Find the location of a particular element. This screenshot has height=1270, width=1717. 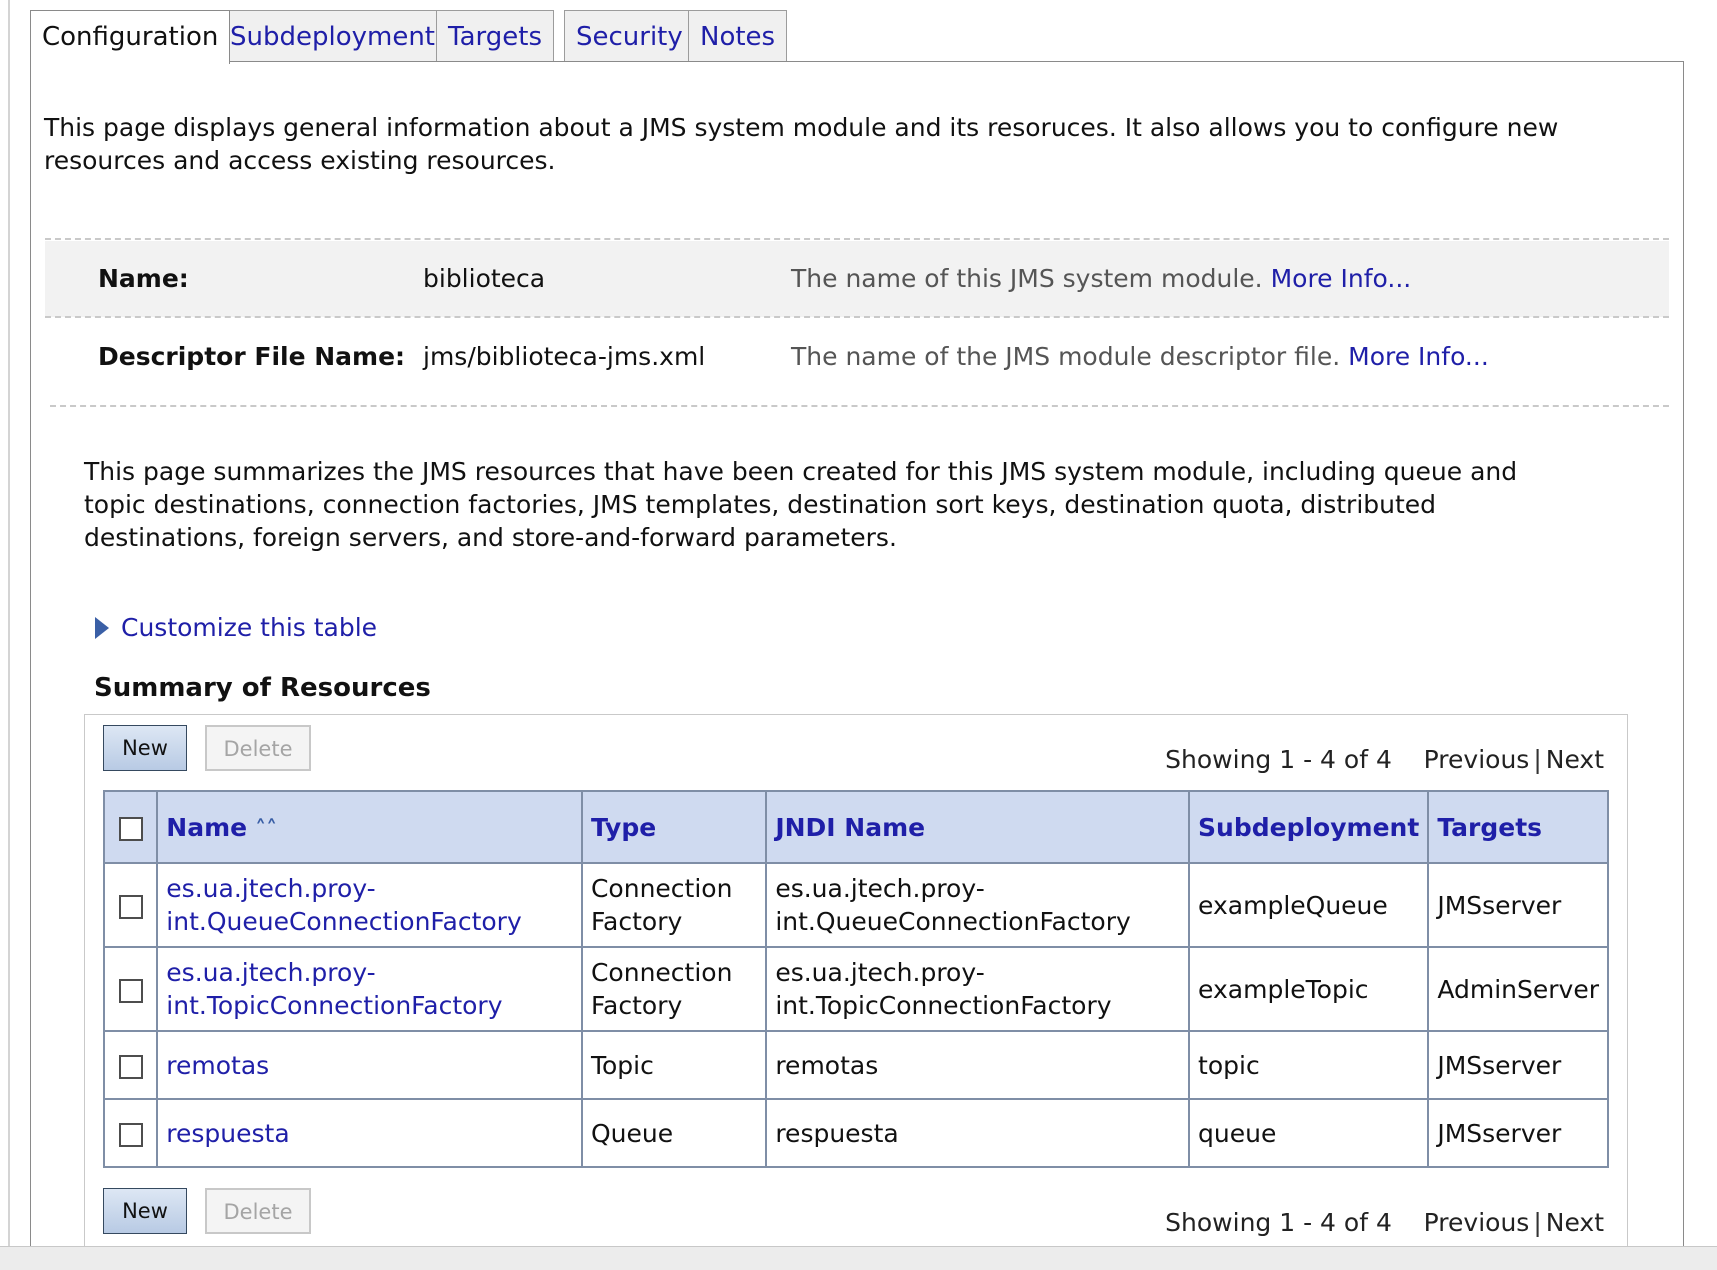

pager-bottom: Showing 1 - 4 of 4 Previous | Next is located at coordinates (1384, 1223).